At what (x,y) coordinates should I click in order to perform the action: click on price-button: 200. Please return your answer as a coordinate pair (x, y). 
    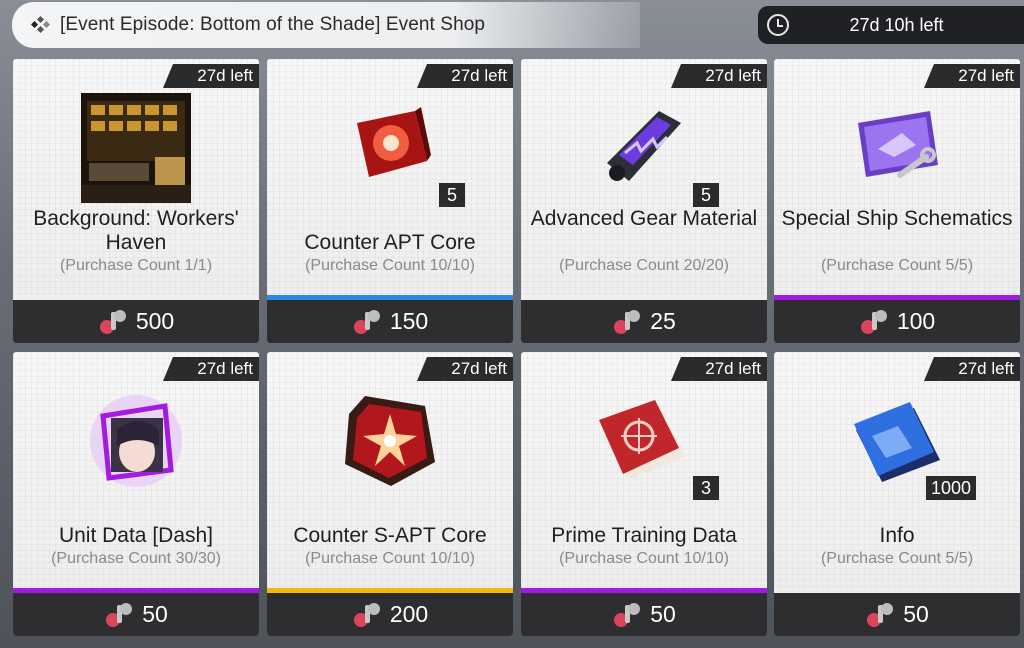
    Looking at the image, I should click on (390, 614).